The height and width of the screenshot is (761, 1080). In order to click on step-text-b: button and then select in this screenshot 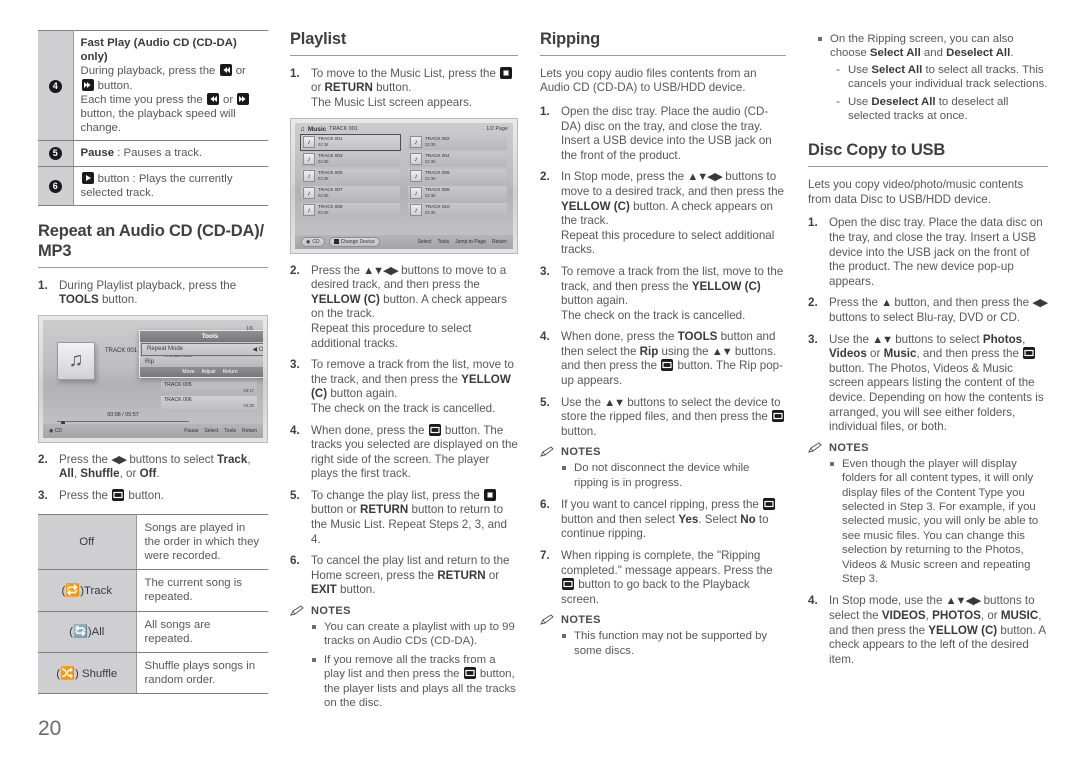, I will do `click(620, 519)`.